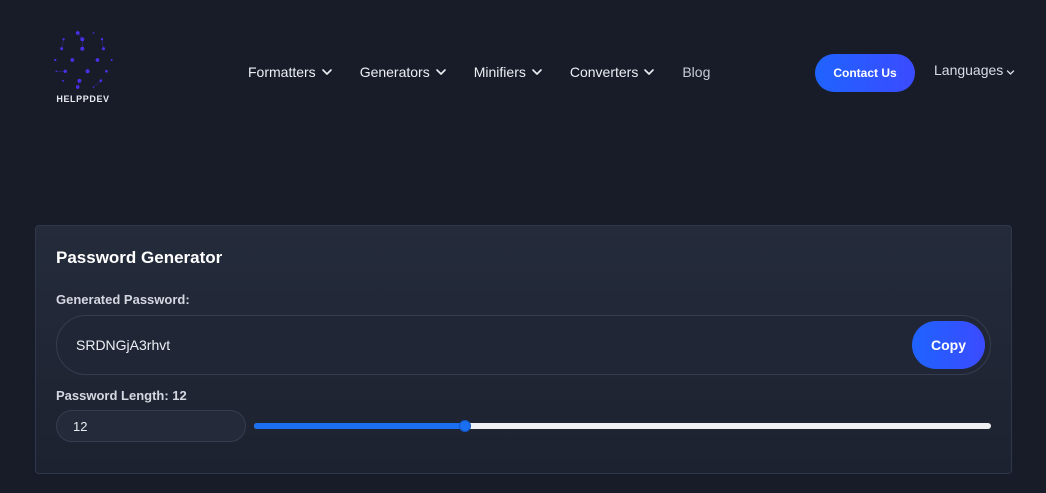 This screenshot has width=1046, height=493. I want to click on nav-minifiers: Minifiers, so click(508, 72).